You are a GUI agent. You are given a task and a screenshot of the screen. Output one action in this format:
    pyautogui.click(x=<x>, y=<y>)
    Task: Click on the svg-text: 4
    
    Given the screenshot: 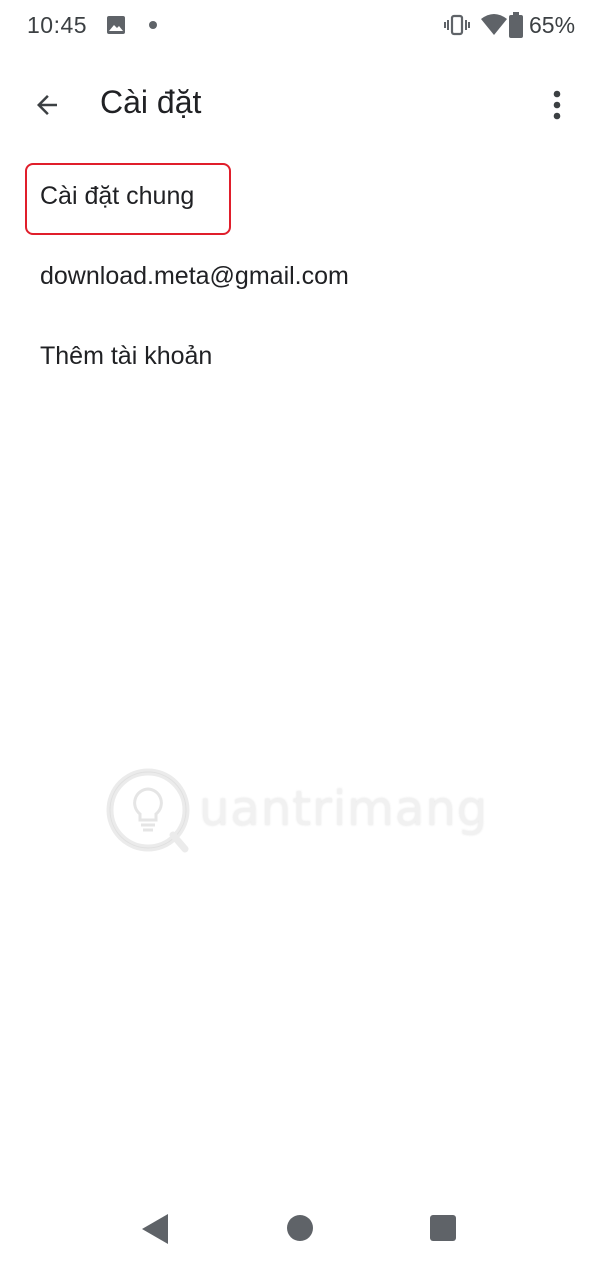 What is the action you would take?
    pyautogui.click(x=500, y=32)
    